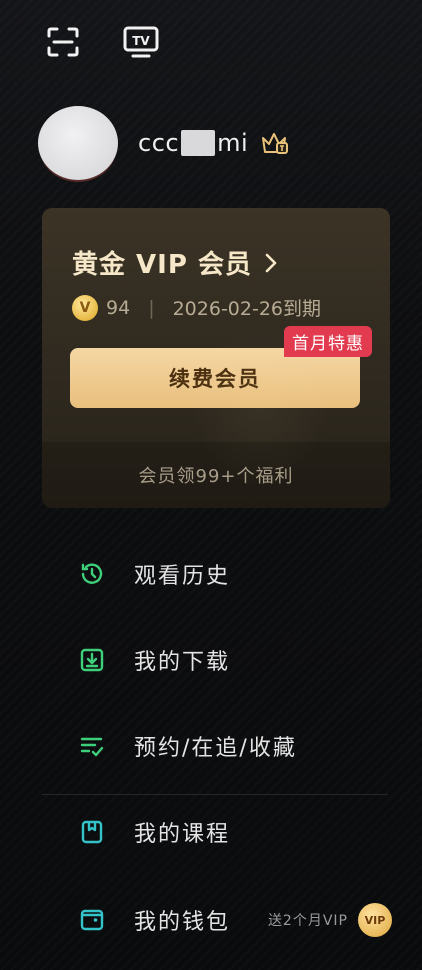 The height and width of the screenshot is (970, 422). What do you see at coordinates (78, 143) in the screenshot?
I see `avatar` at bounding box center [78, 143].